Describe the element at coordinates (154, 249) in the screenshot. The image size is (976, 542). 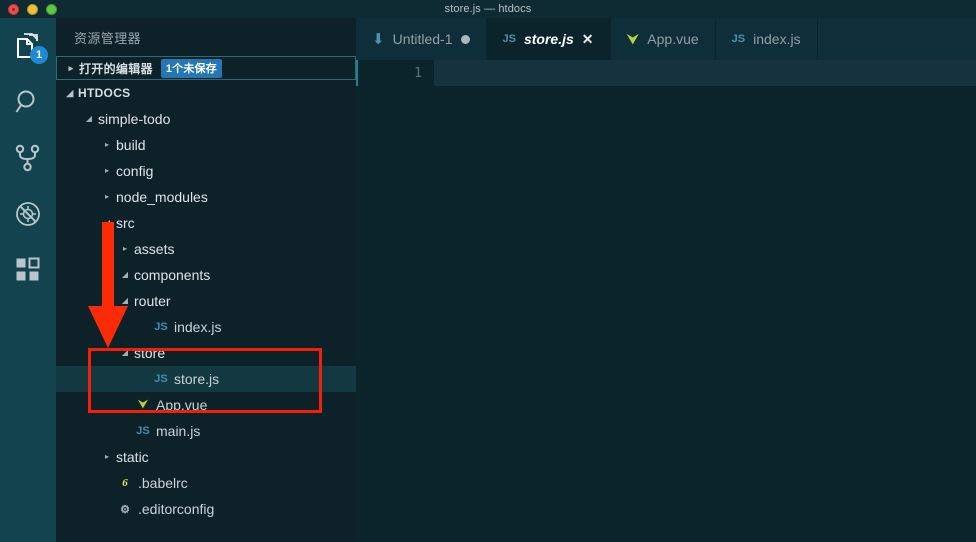
I see `tree-item-label: assets` at that location.